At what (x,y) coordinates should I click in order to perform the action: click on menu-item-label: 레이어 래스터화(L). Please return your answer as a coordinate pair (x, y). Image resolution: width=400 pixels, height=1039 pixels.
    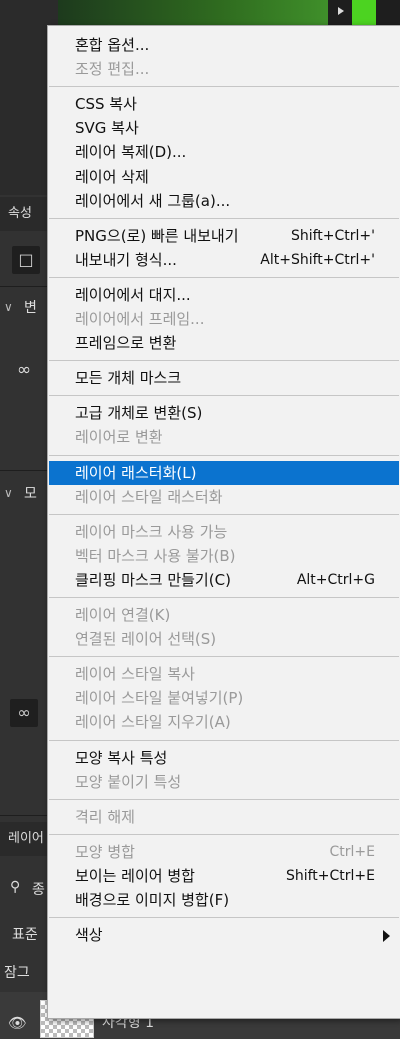
    Looking at the image, I should click on (136, 472).